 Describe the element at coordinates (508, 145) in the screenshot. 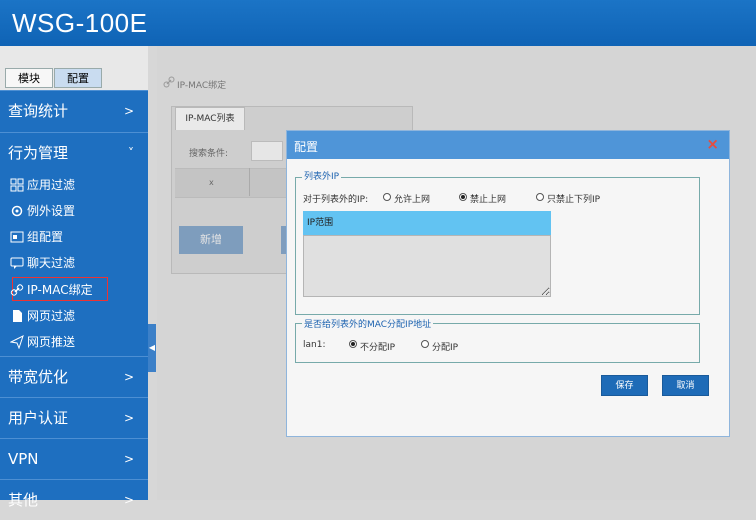

I see `dialog-header: 配置 ×` at that location.